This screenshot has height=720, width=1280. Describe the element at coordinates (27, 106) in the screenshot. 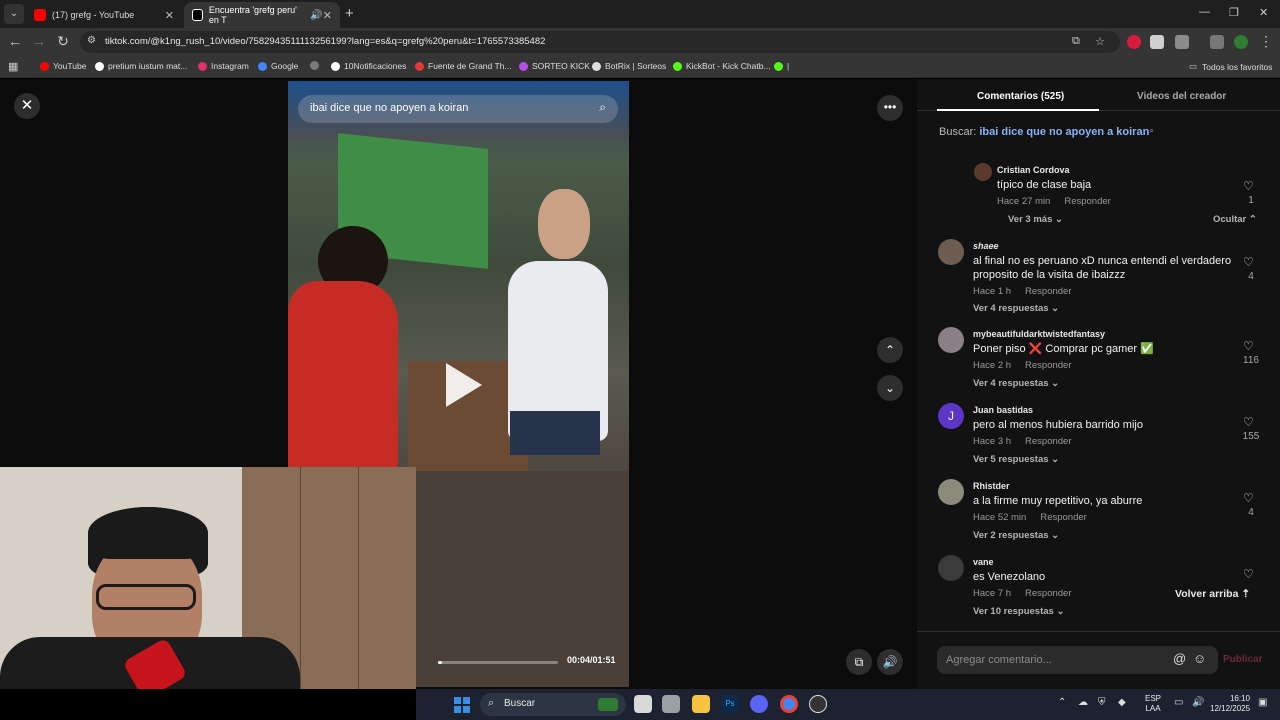

I see `close-video-button: ✕` at that location.